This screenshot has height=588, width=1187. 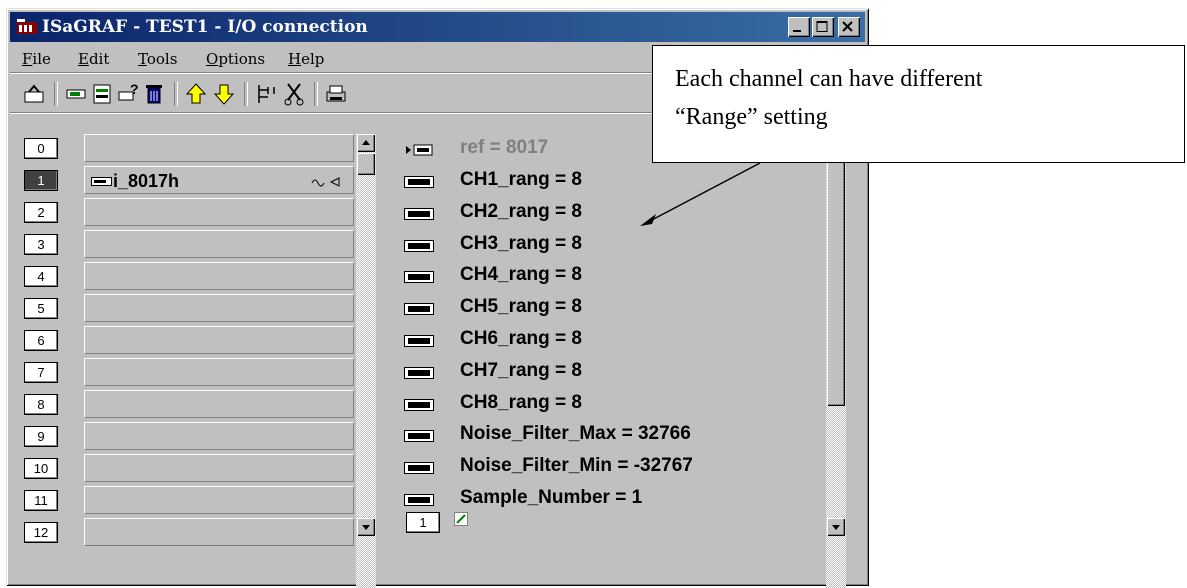 What do you see at coordinates (366, 164) in the screenshot?
I see `scroll-thumb` at bounding box center [366, 164].